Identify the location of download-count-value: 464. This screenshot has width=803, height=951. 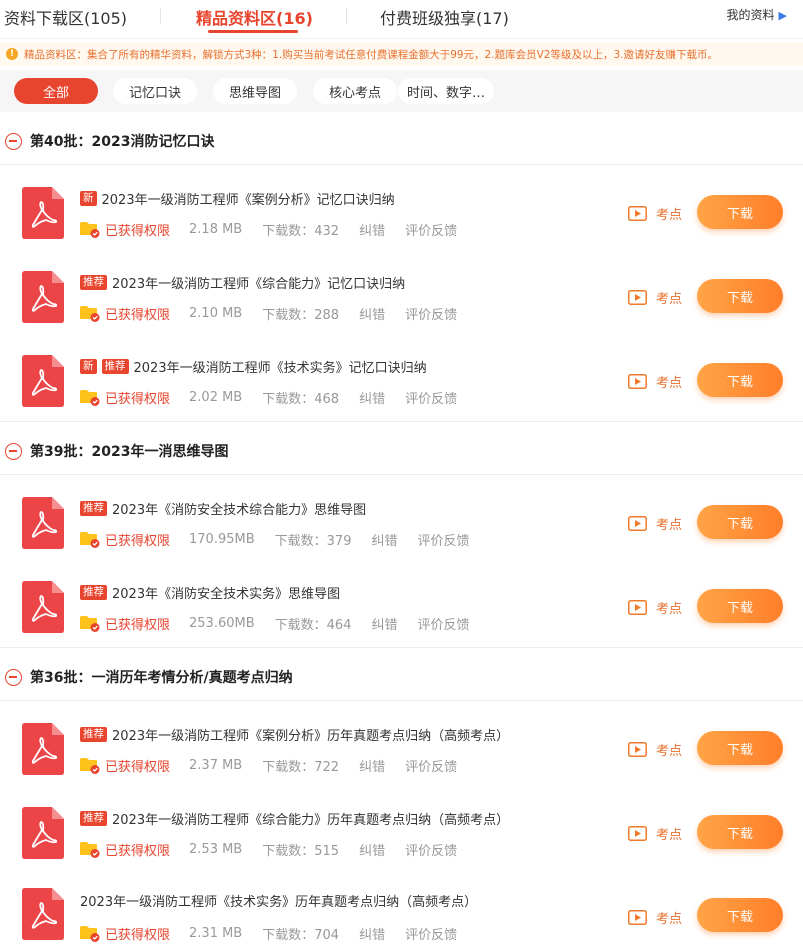
(339, 625).